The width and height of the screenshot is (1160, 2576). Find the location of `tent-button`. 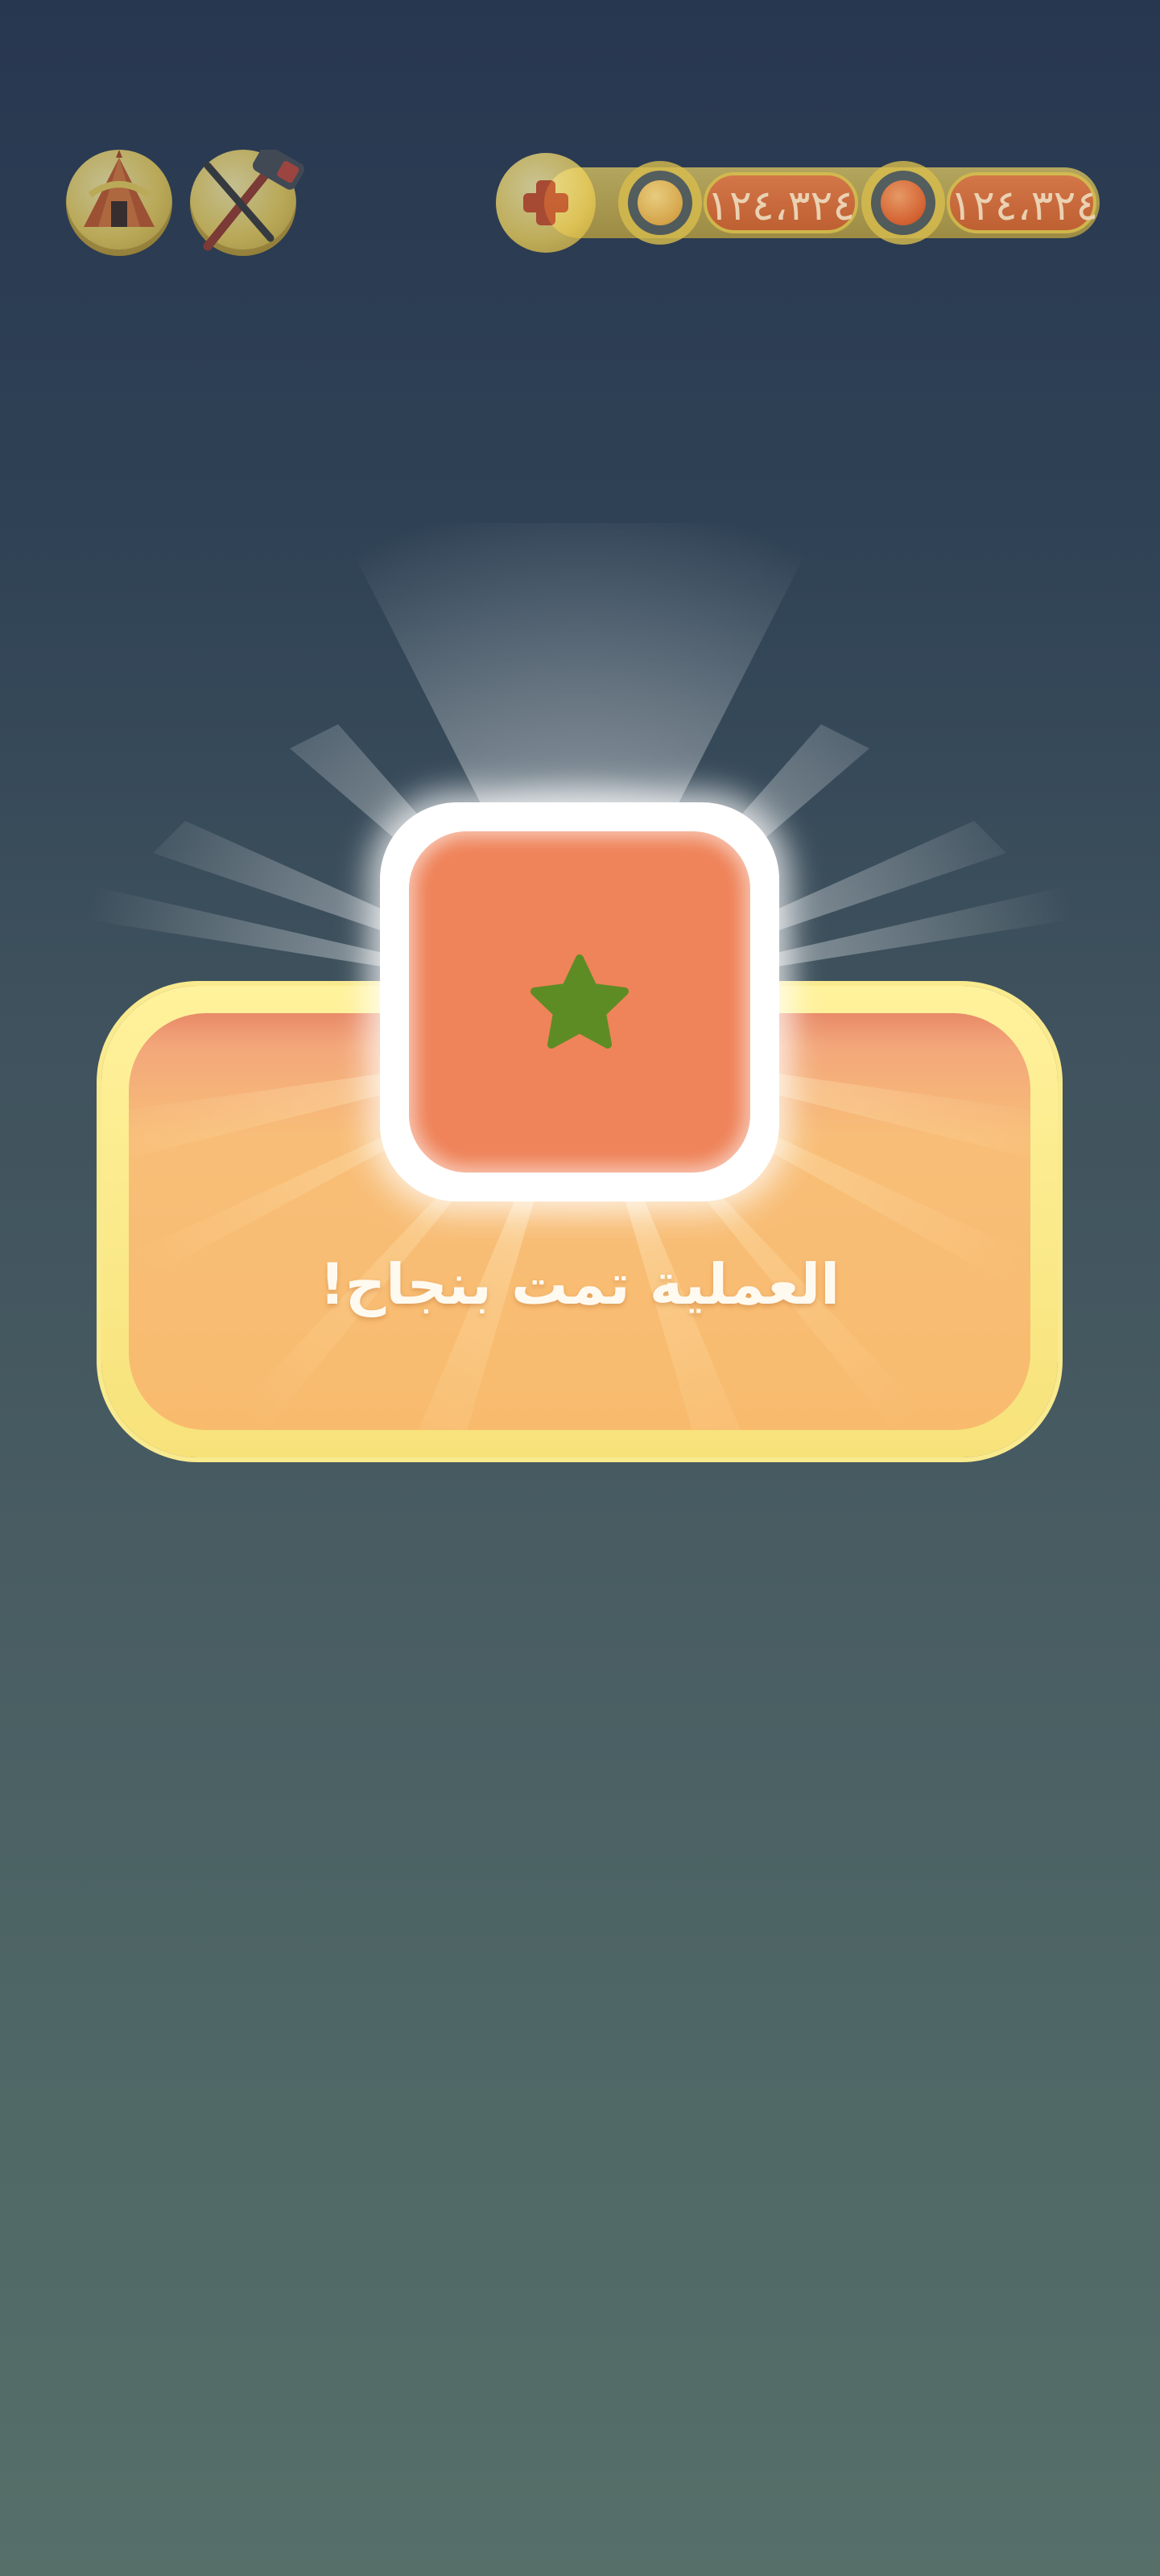

tent-button is located at coordinates (119, 203).